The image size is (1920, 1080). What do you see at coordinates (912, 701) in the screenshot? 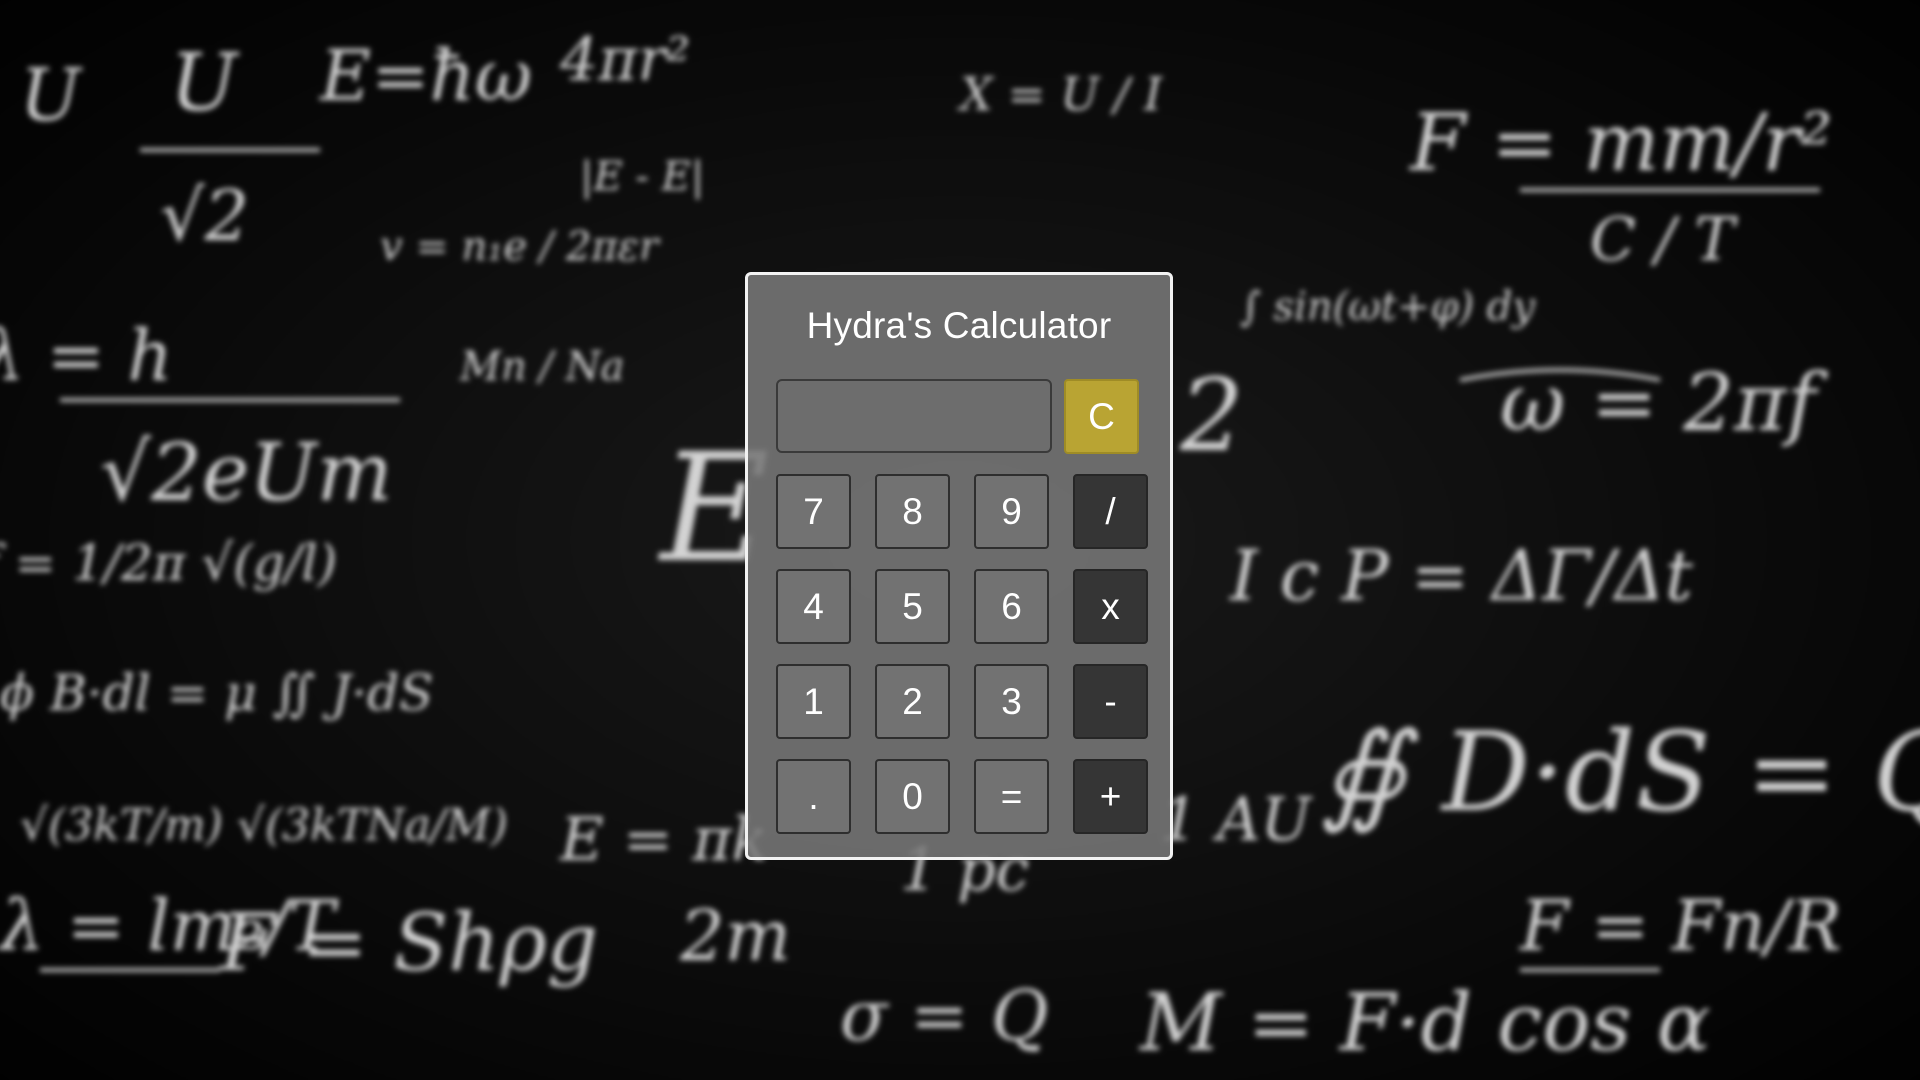
I see `digit-2-button: 2` at bounding box center [912, 701].